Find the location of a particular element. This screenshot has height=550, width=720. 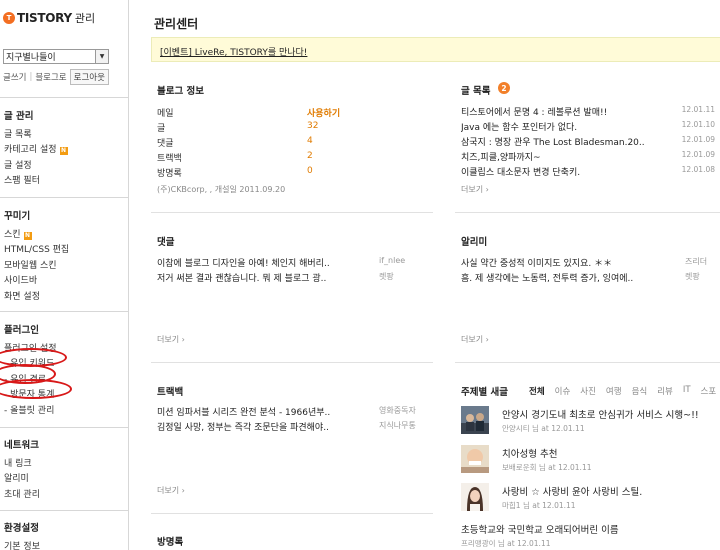

info-value: 0 is located at coordinates (310, 173).